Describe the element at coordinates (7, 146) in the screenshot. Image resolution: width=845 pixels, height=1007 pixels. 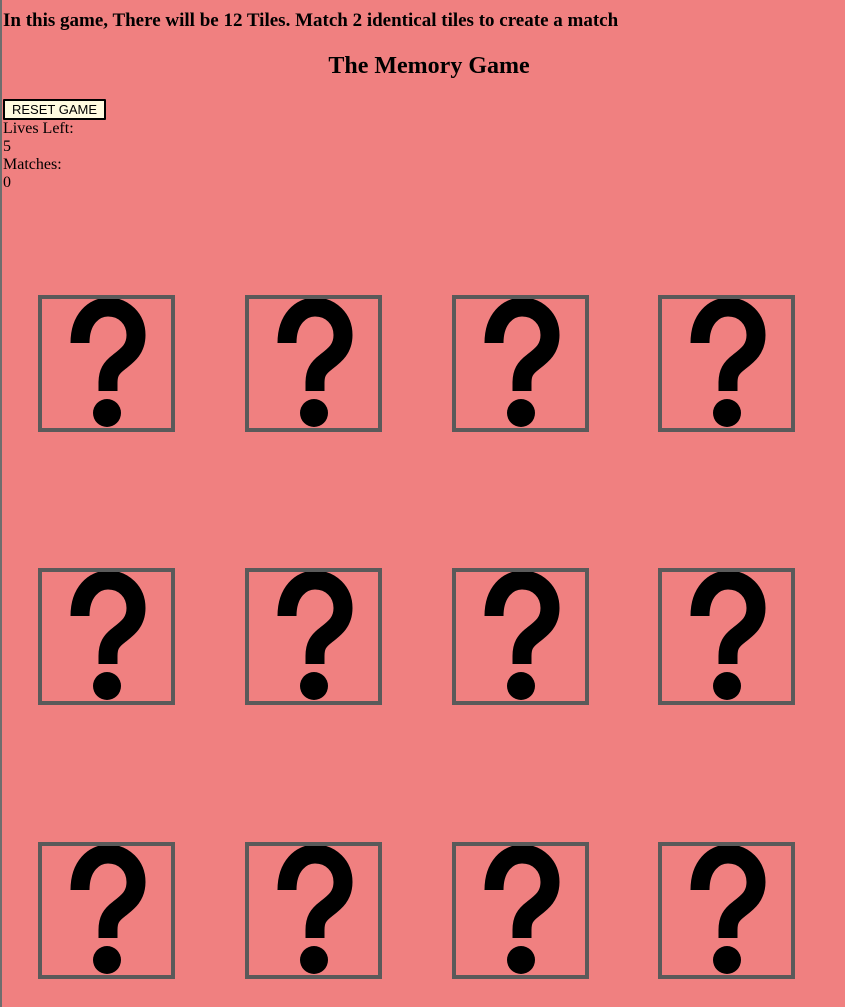
I see `lives-left-value: 5` at that location.